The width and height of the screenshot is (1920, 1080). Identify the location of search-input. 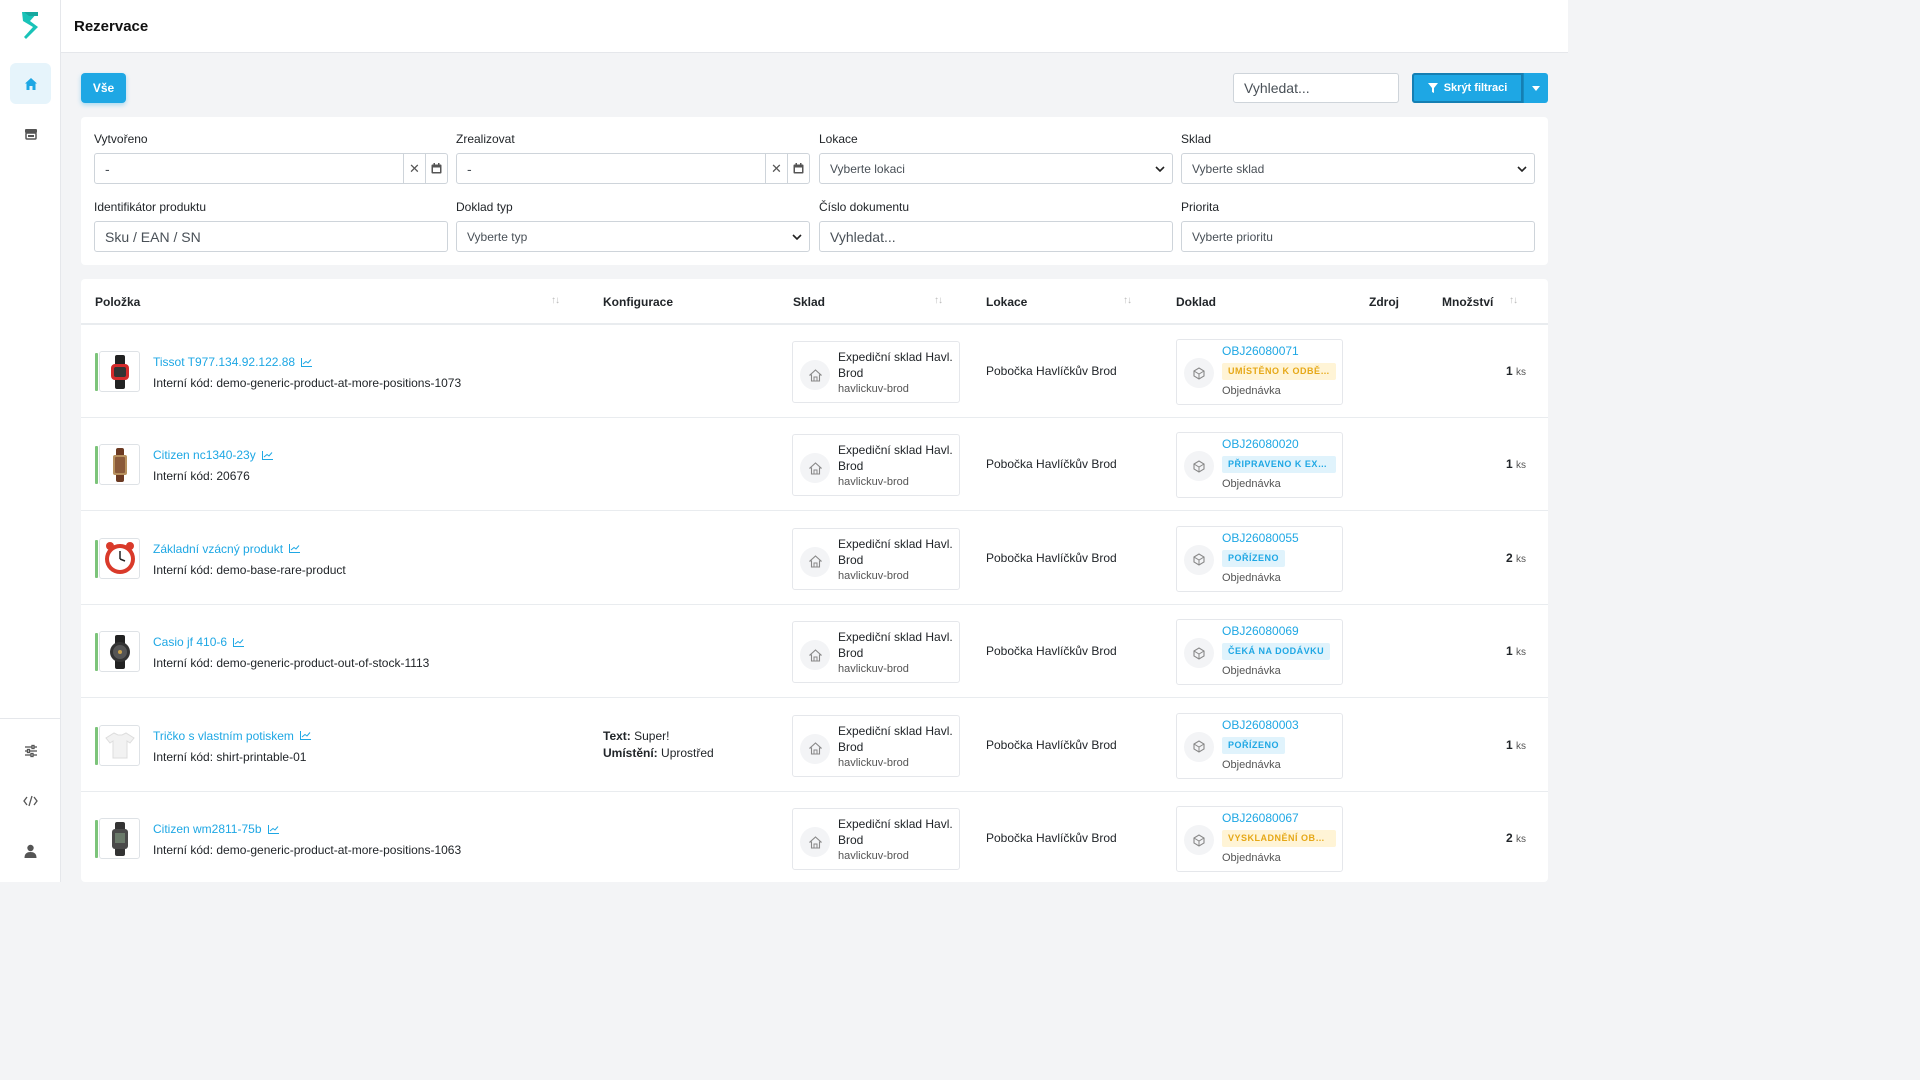
(1316, 88).